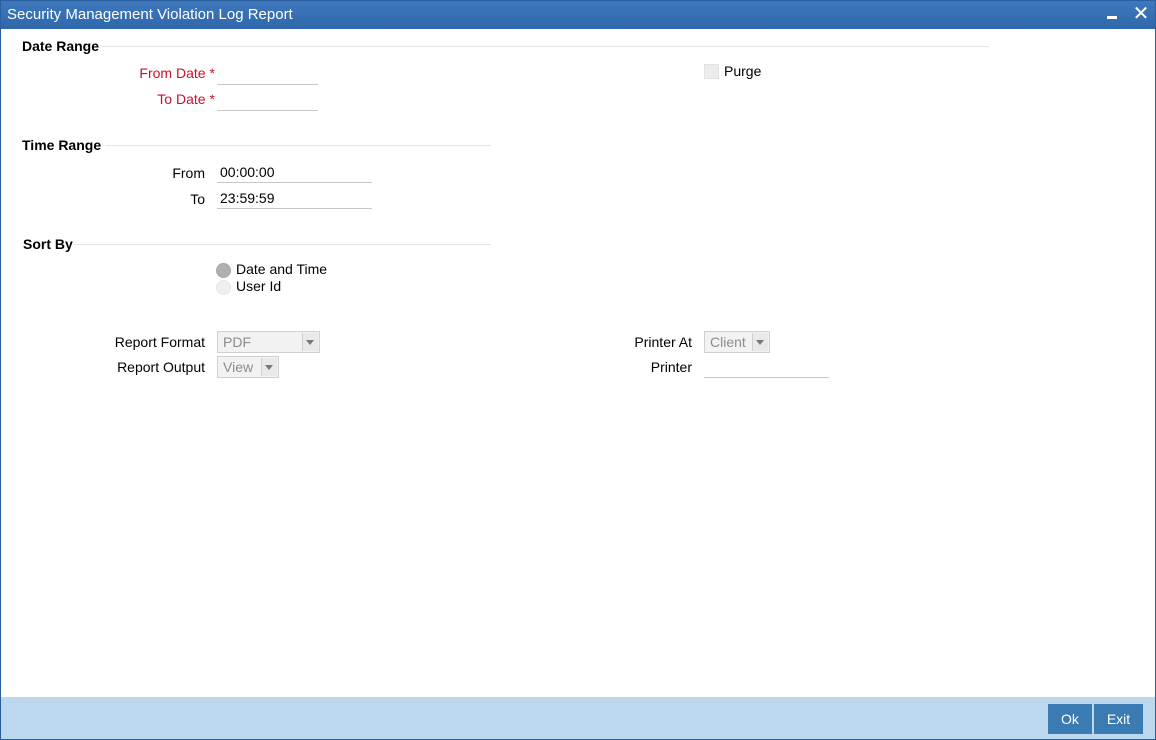  Describe the element at coordinates (259, 286) in the screenshot. I see `sort-user-id-label: User Id` at that location.